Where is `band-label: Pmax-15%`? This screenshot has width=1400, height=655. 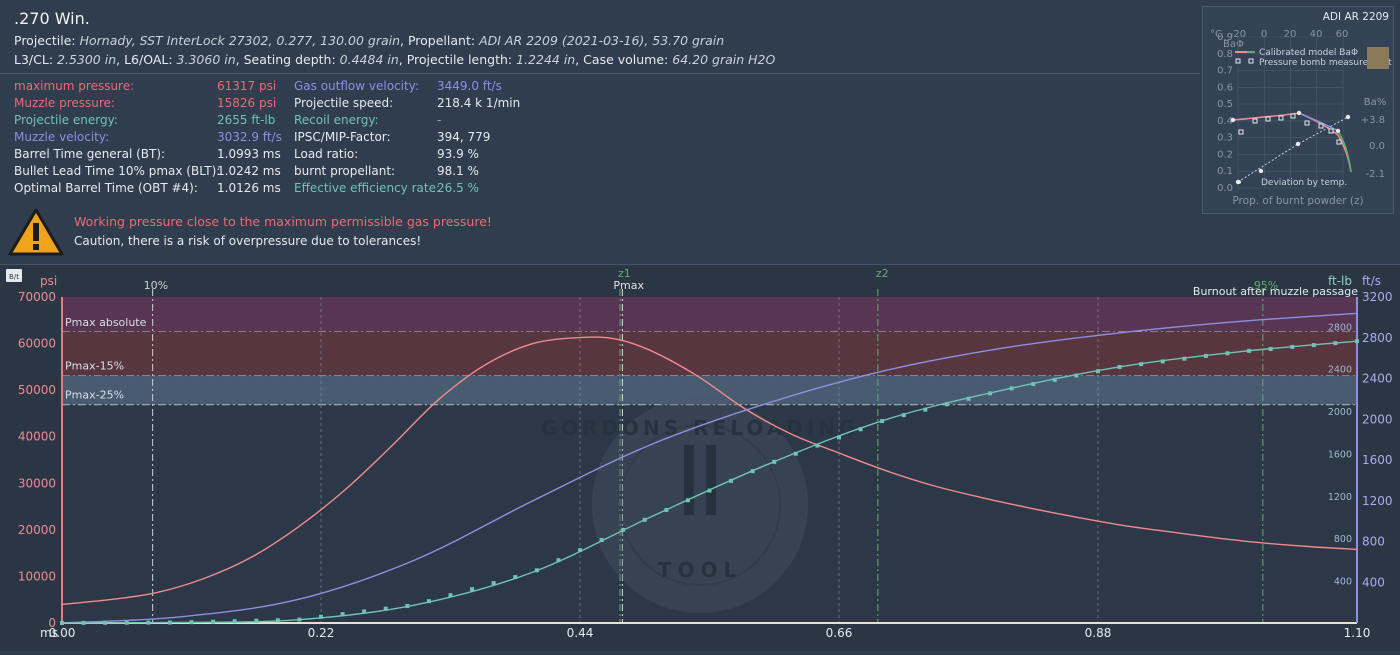
band-label: Pmax-15% is located at coordinates (94, 366).